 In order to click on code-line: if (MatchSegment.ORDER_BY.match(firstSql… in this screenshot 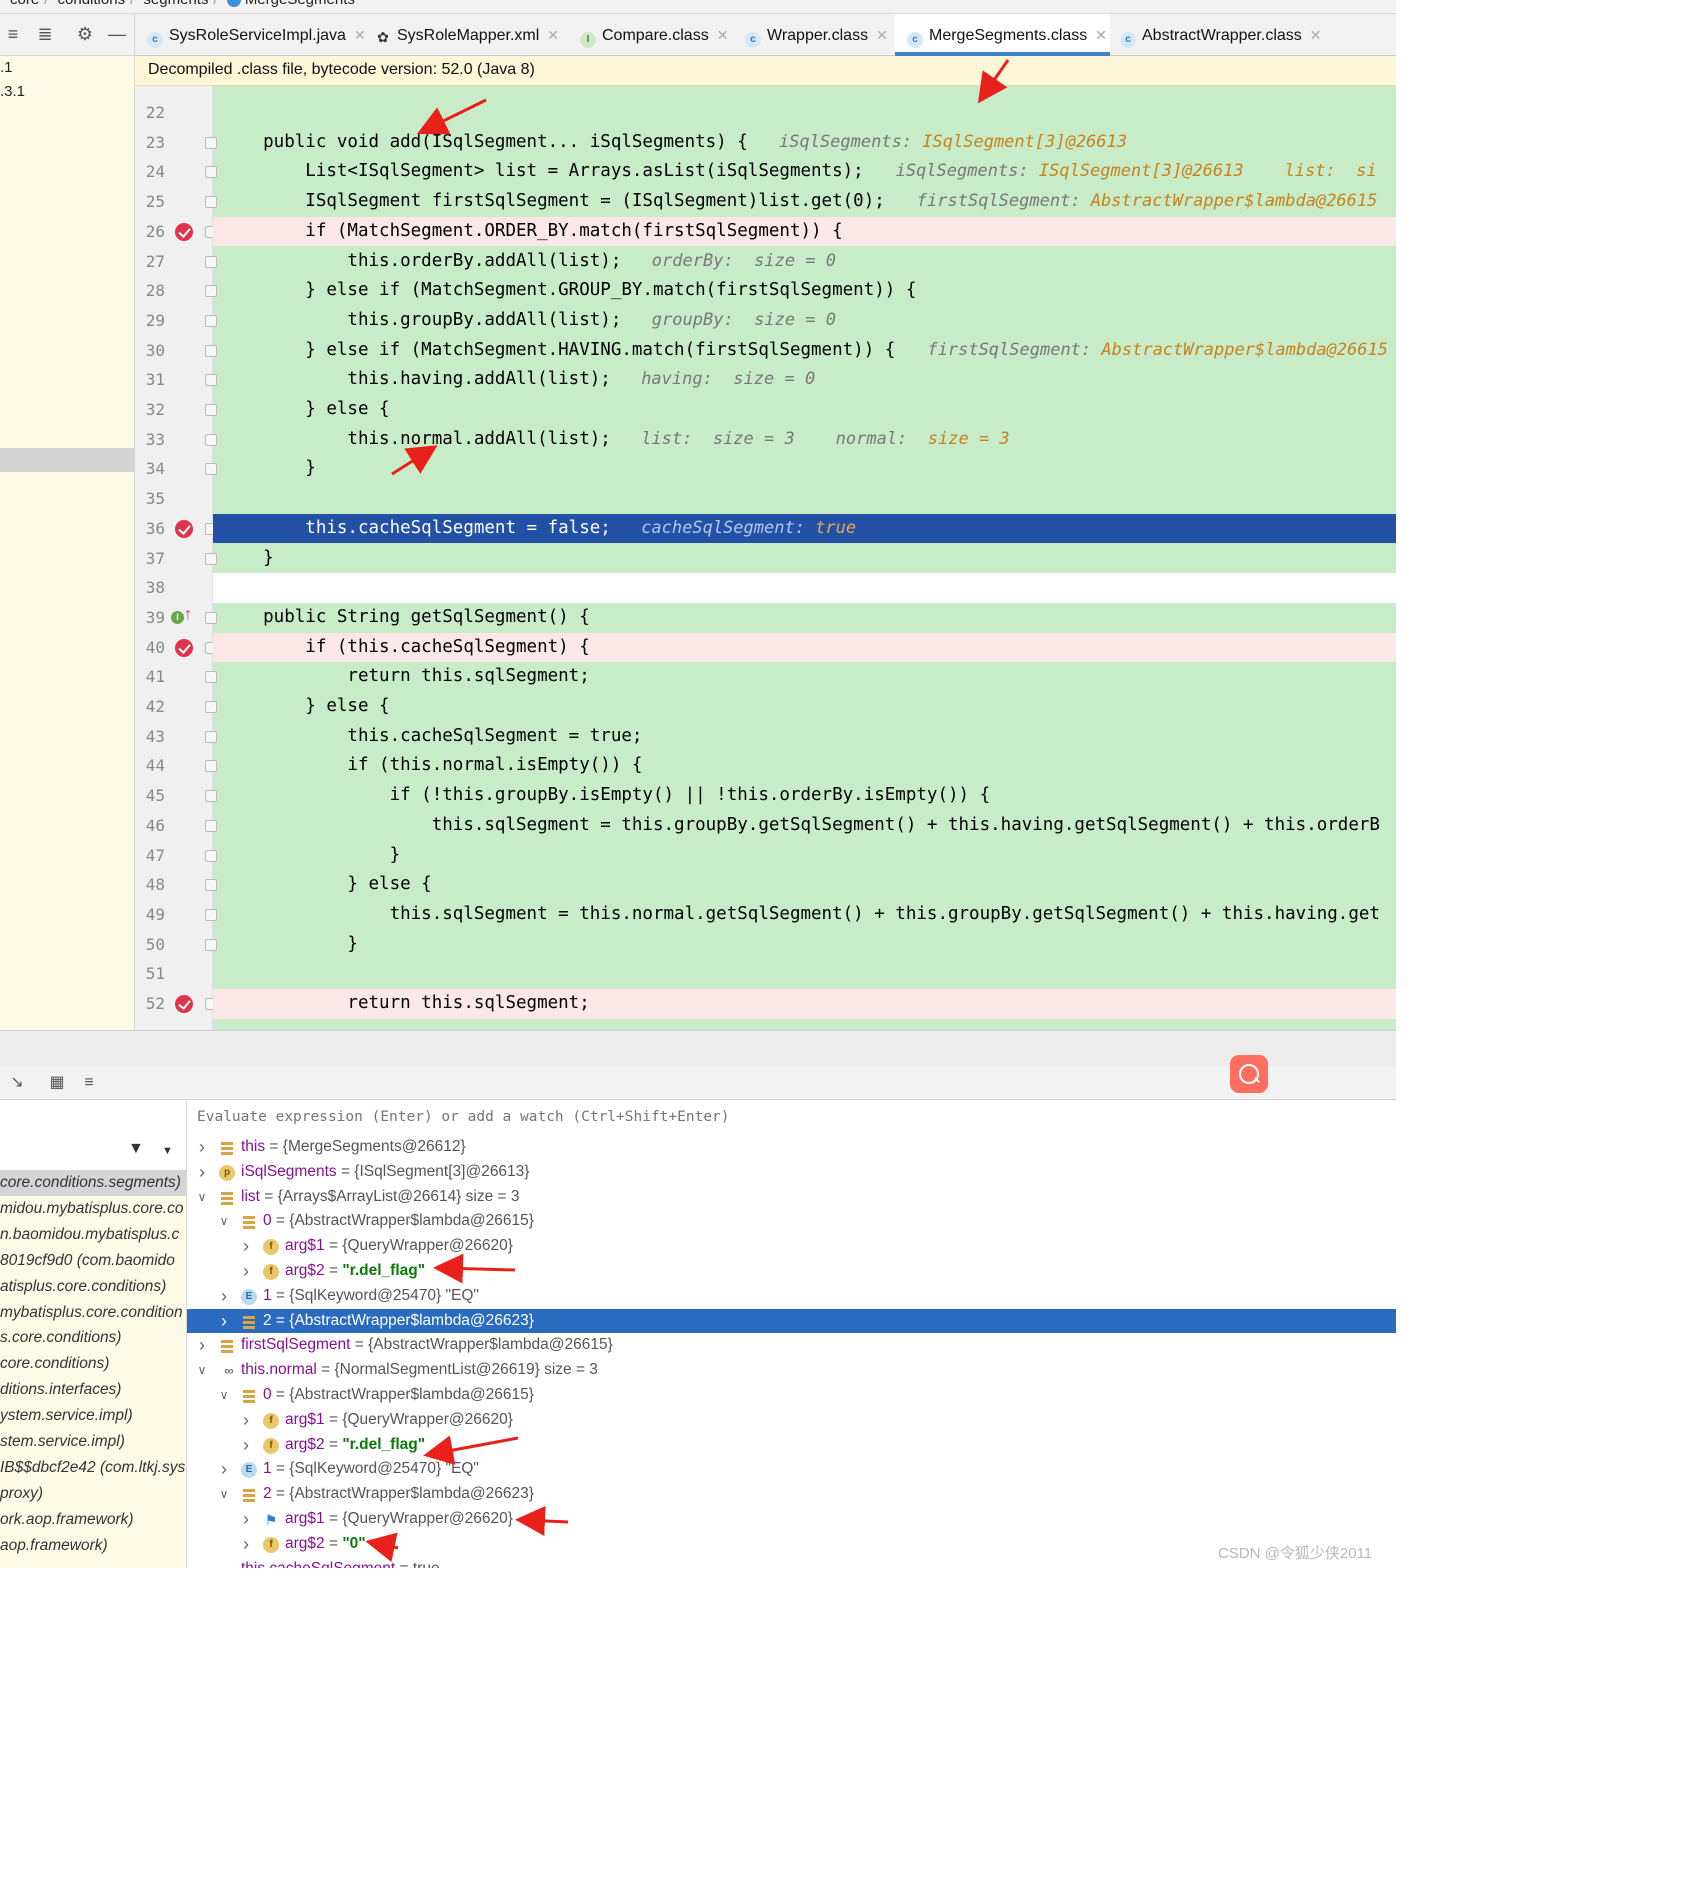, I will do `click(804, 231)`.